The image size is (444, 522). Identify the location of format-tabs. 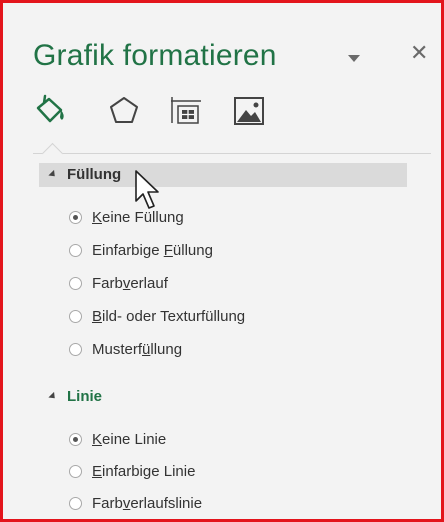
(223, 115).